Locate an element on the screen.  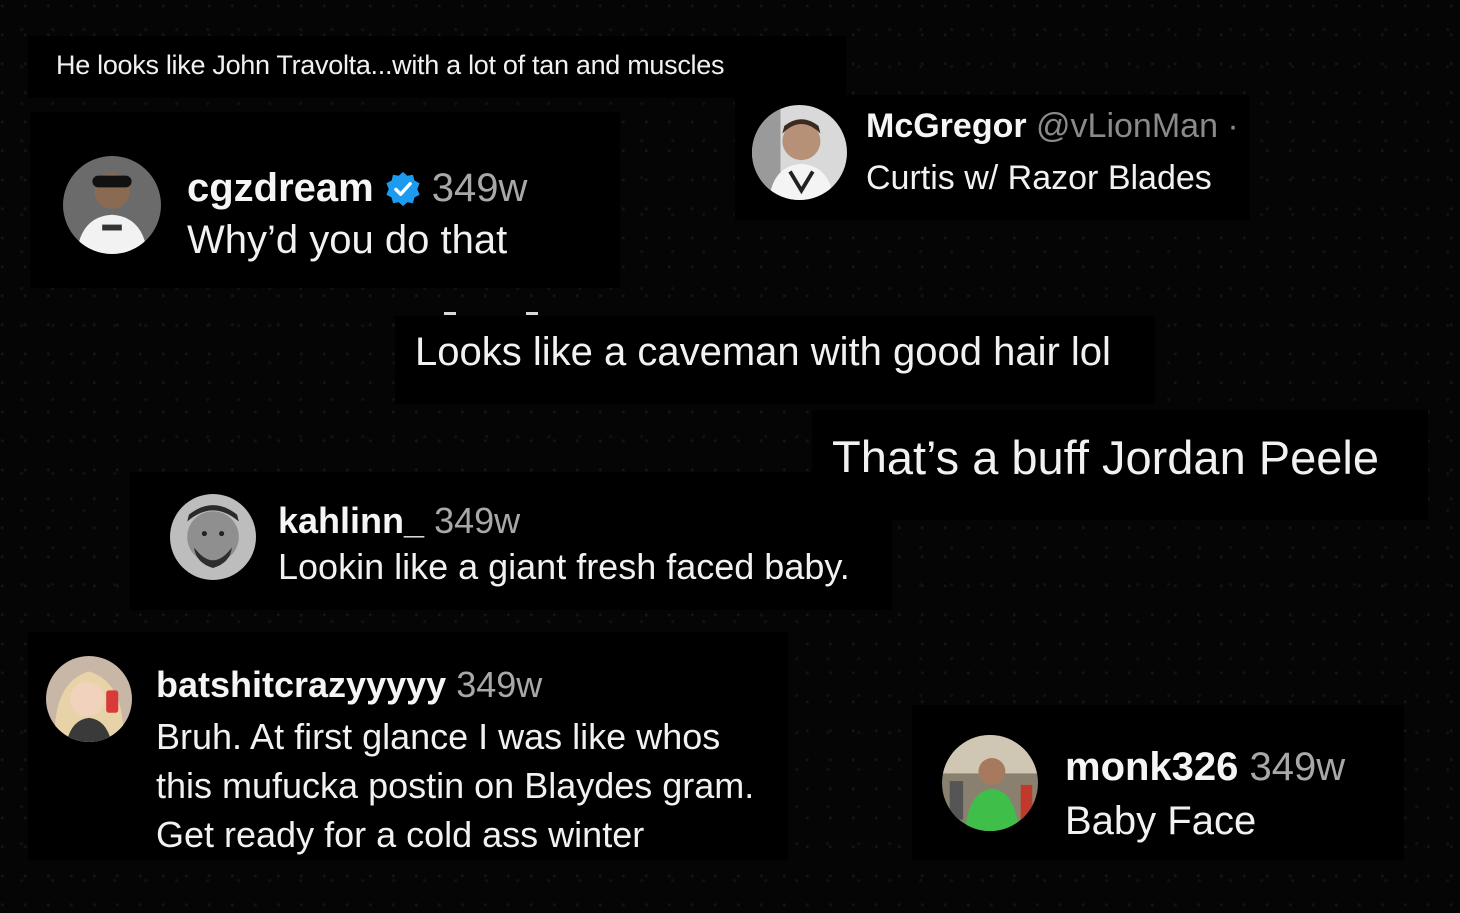
comment-card-5: That’s a buff Jordan Peele is located at coordinates (1120, 465).